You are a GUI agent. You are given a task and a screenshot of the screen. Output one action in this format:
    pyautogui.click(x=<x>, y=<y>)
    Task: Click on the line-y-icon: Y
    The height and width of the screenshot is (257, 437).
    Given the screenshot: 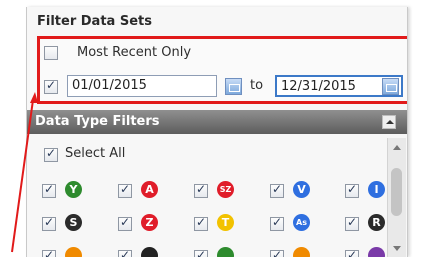 What is the action you would take?
    pyautogui.click(x=73, y=189)
    